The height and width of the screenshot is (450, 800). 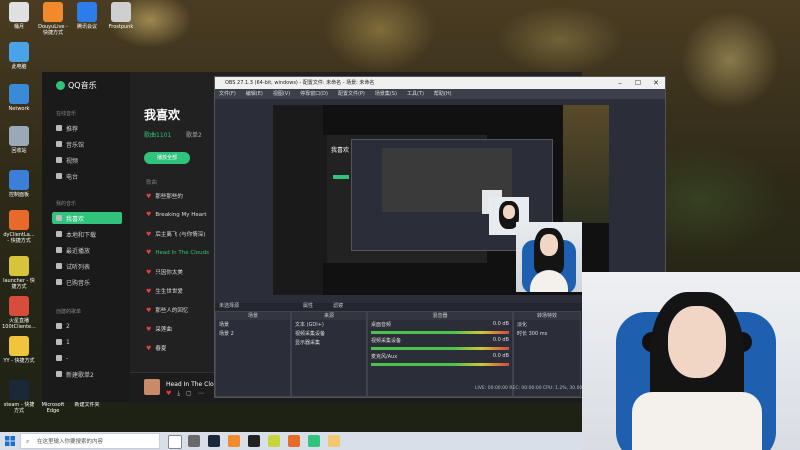 I want to click on comment-icon: ▢, so click(x=189, y=394).